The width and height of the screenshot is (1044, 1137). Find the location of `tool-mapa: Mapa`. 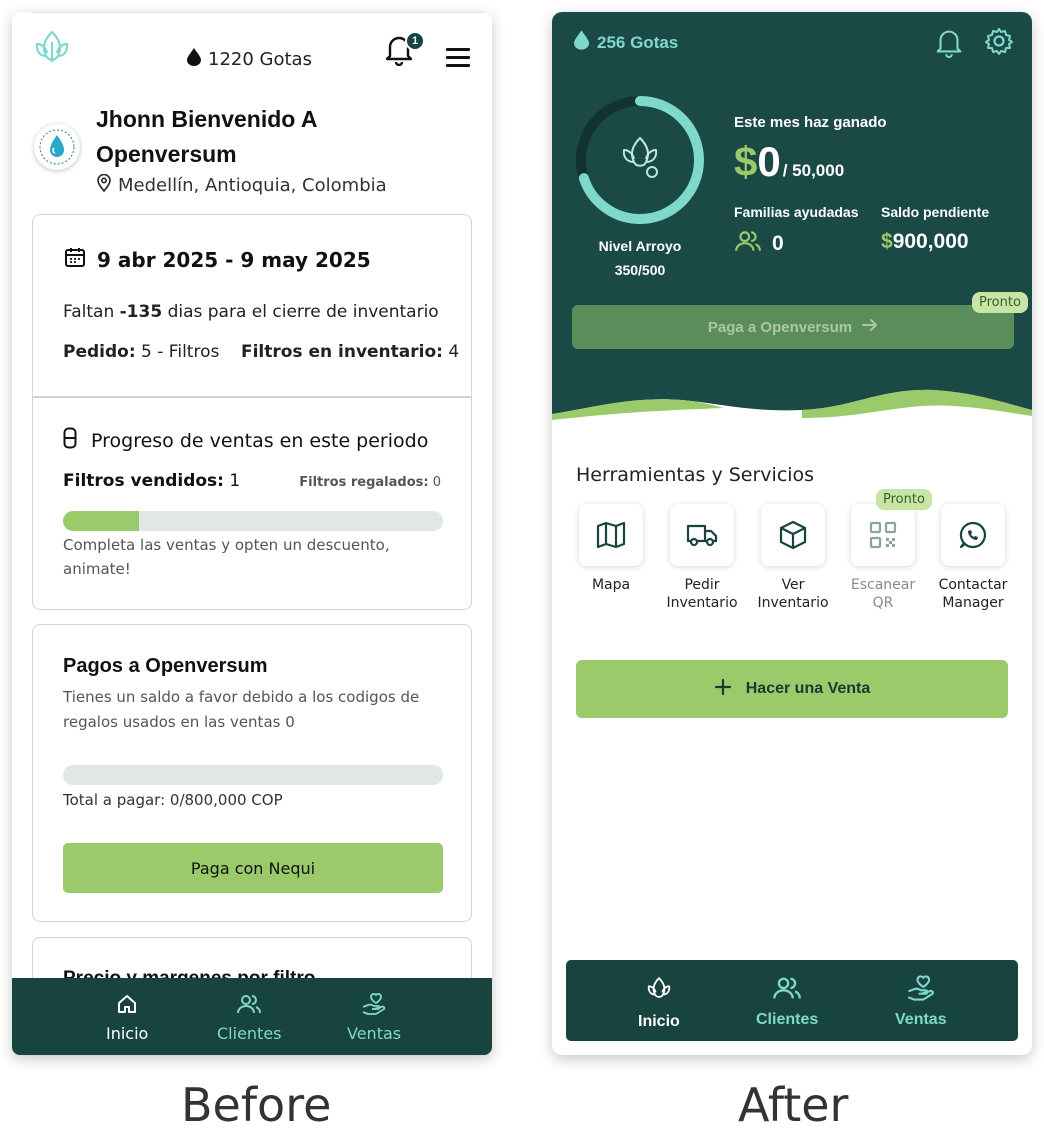

tool-mapa: Mapa is located at coordinates (611, 549).